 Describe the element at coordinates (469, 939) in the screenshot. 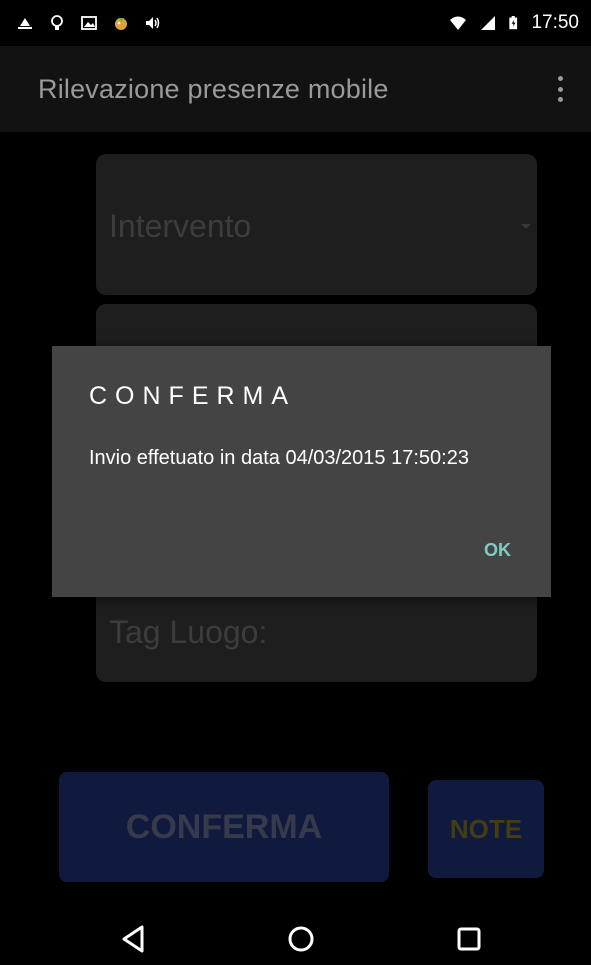

I see `recents-icon` at that location.